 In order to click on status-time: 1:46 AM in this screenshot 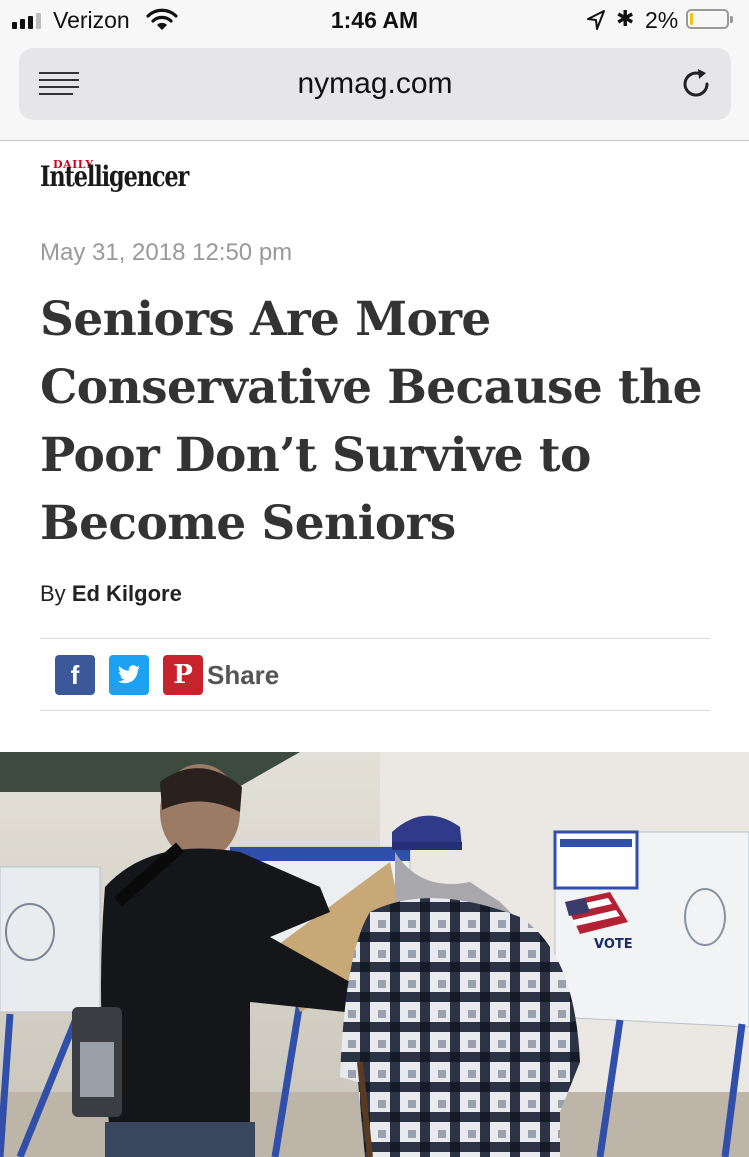, I will do `click(374, 20)`.